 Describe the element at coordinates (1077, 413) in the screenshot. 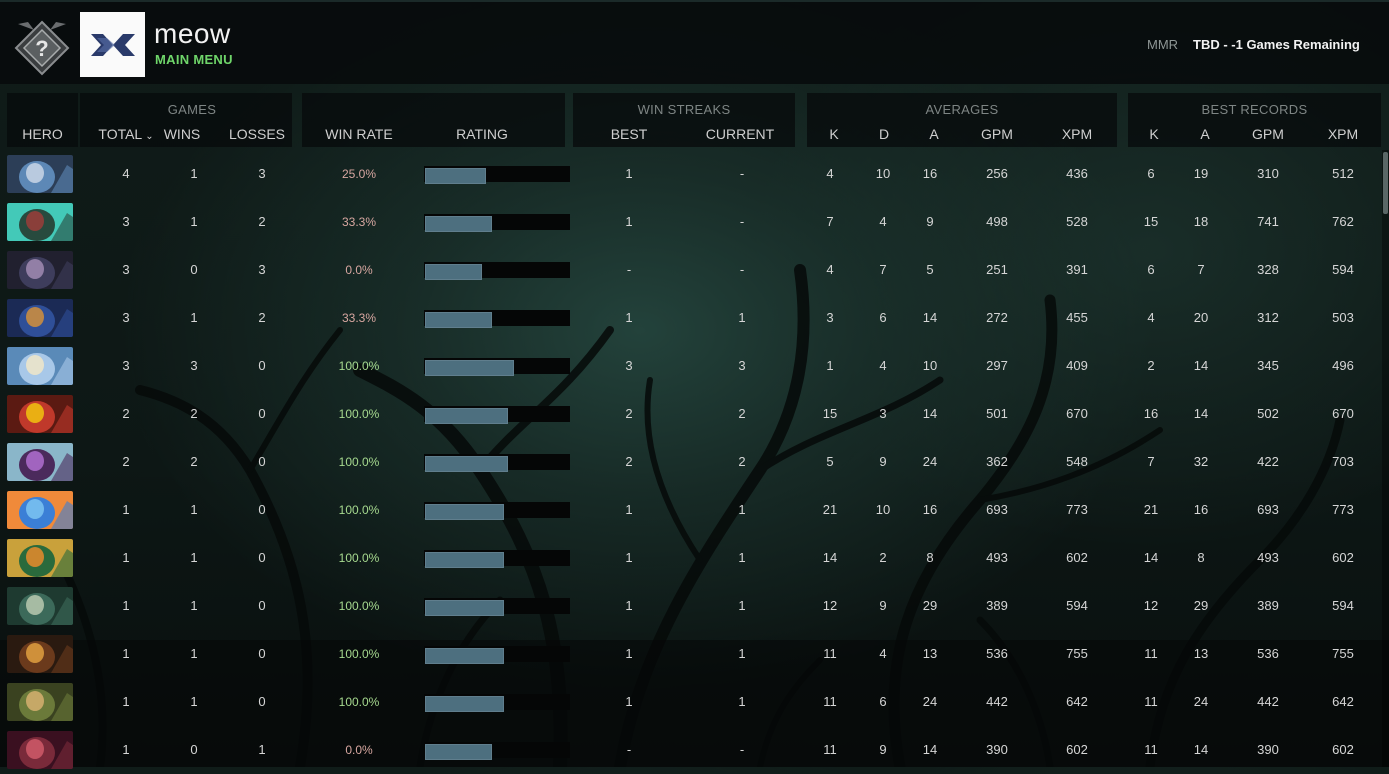

I see `cell-avg-xpm: 670` at that location.